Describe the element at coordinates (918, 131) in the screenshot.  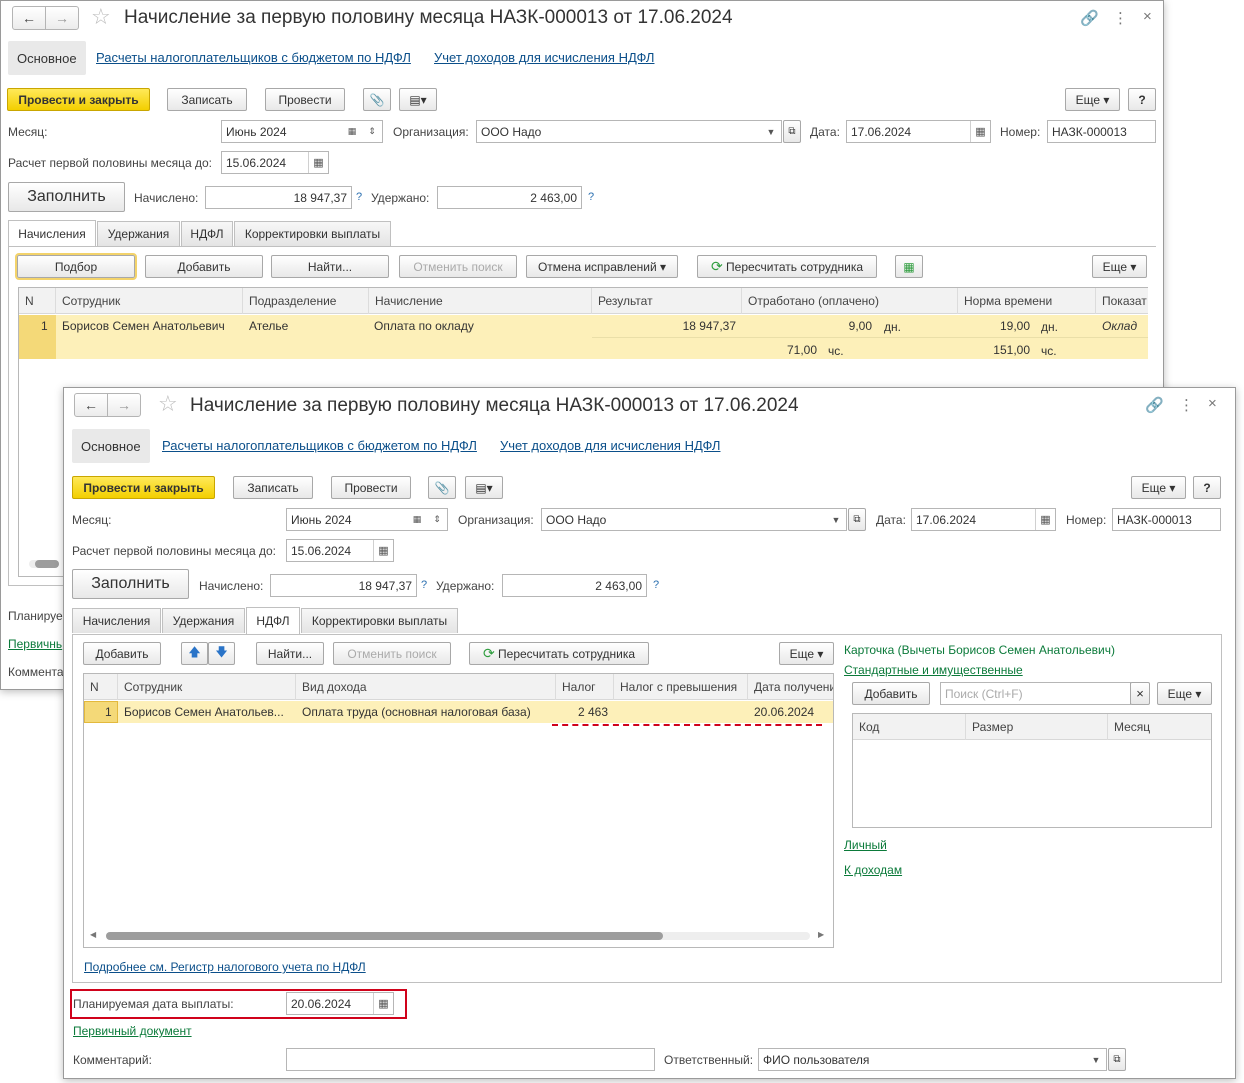
I see `date-field: 17.06.2024 ▦` at that location.